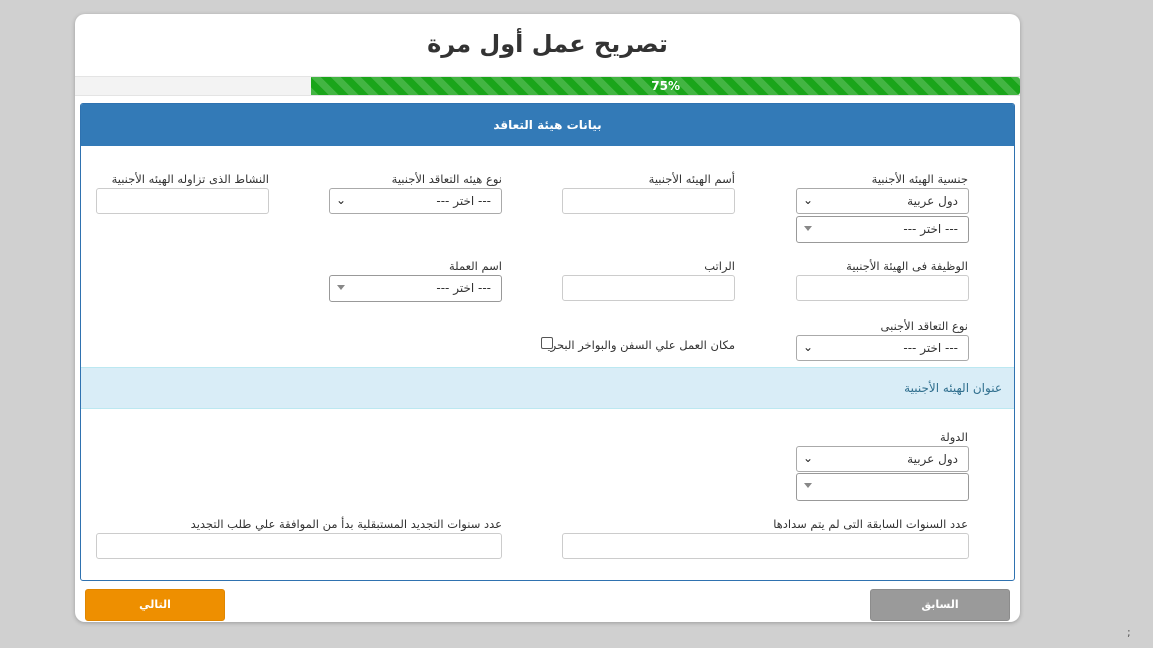 This screenshot has height=648, width=1153. I want to click on country-select: دول عربية ⌄, so click(882, 459).